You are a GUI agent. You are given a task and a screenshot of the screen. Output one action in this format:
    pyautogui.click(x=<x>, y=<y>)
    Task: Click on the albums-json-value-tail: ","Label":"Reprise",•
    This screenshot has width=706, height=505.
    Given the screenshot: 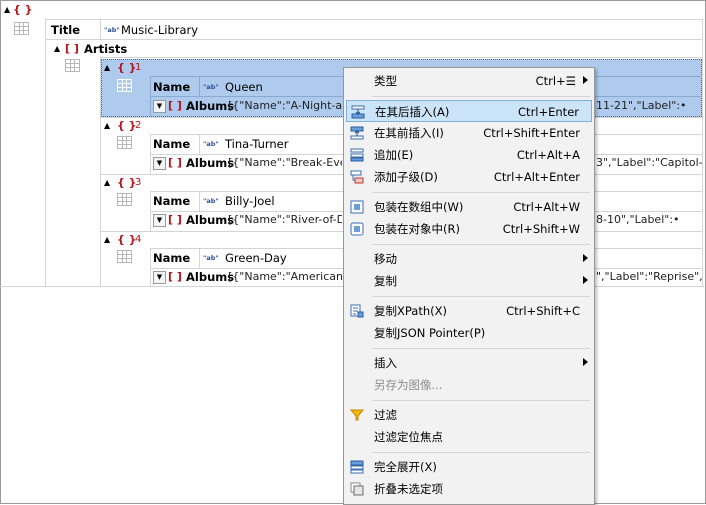 What is the action you would take?
    pyautogui.click(x=649, y=277)
    